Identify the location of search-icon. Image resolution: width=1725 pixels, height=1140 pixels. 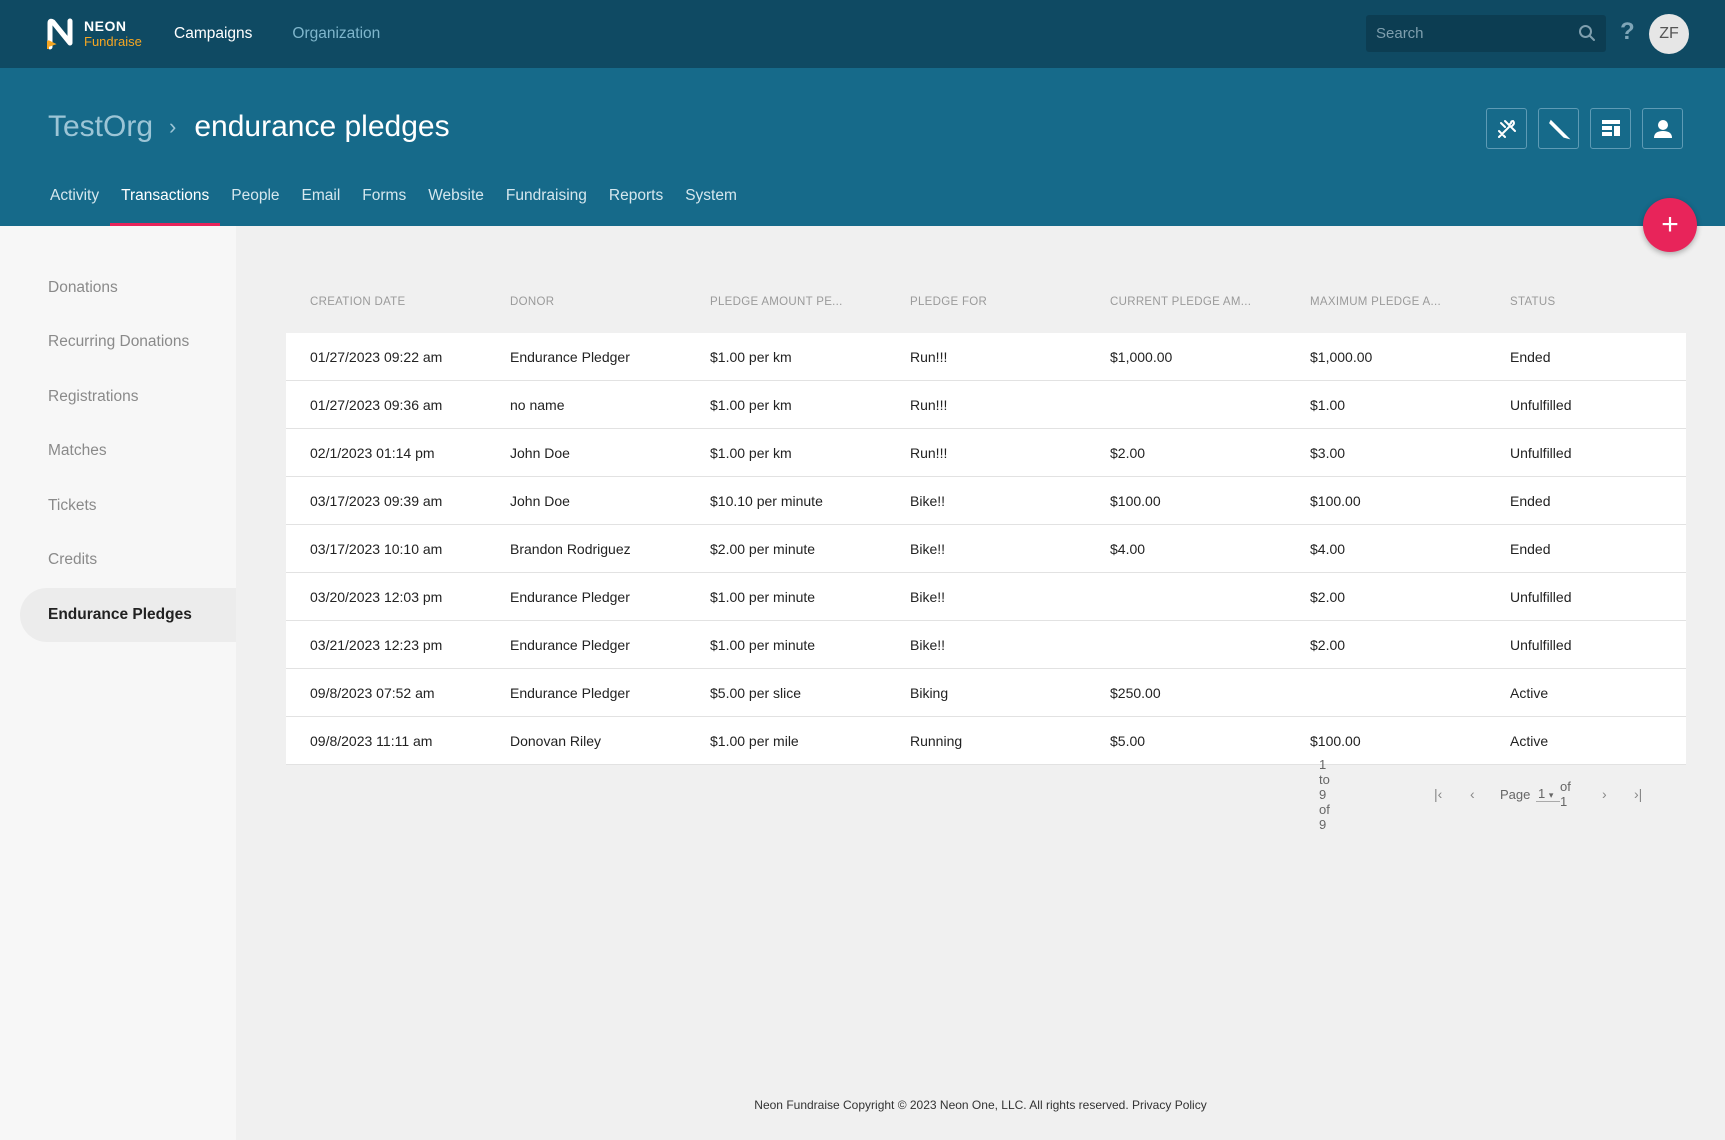
(1587, 35).